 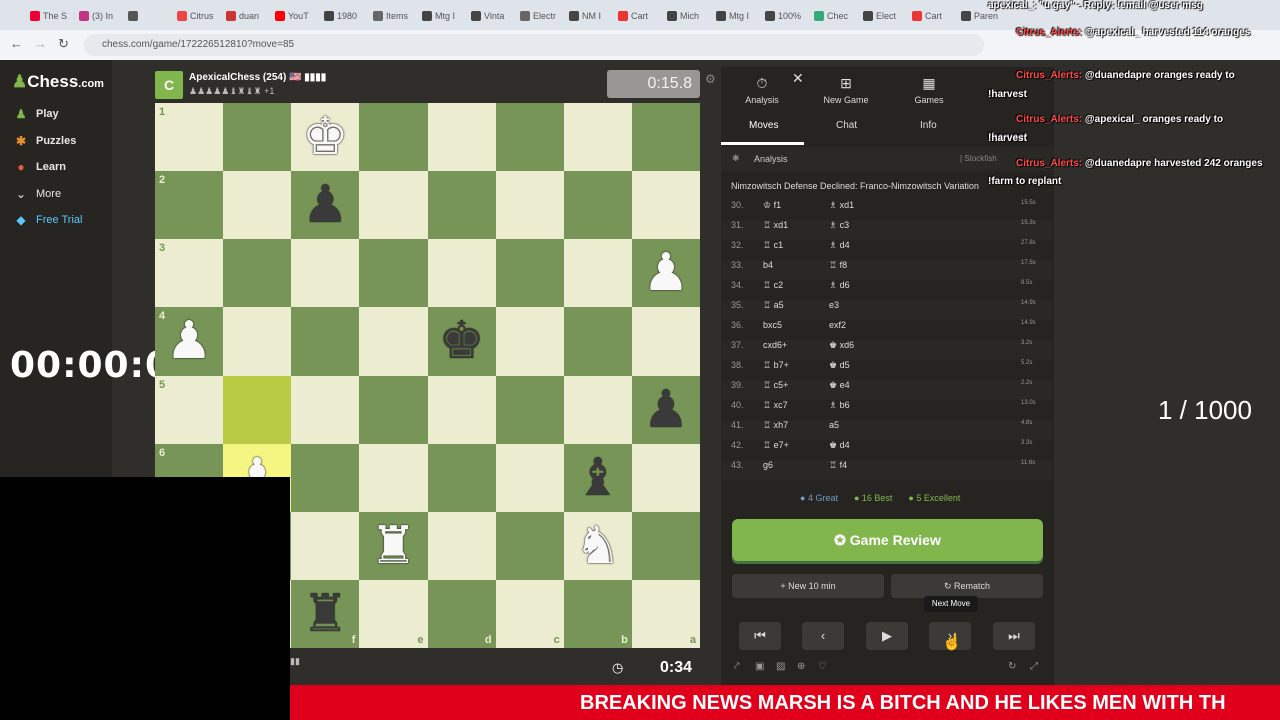 I want to click on chess-piece: ♜, so click(x=325, y=614).